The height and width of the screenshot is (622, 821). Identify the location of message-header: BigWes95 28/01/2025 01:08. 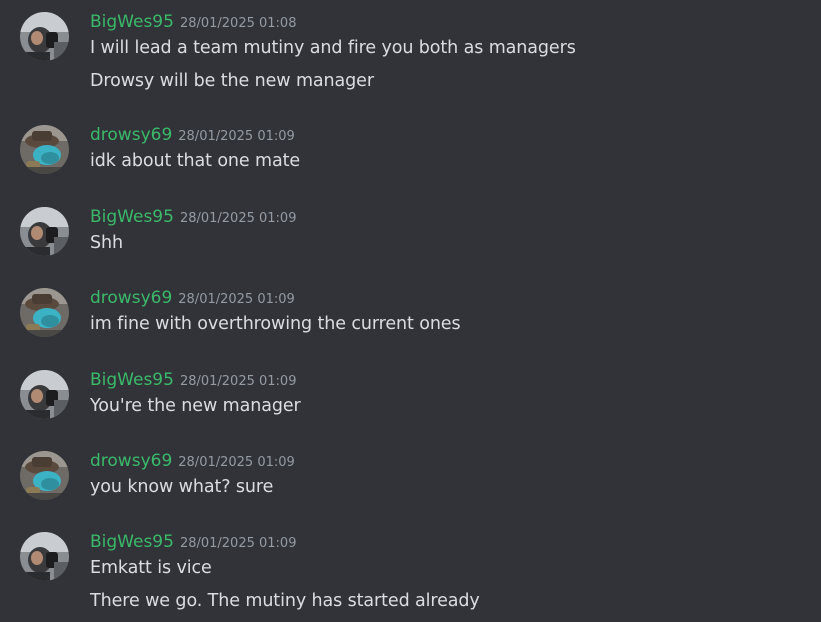
(193, 24).